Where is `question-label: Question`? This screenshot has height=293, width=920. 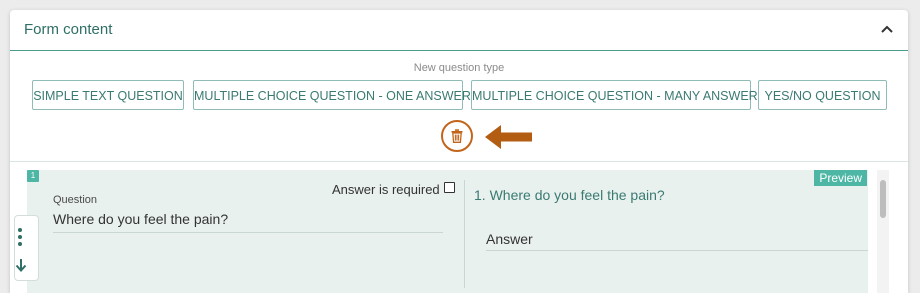 question-label: Question is located at coordinates (75, 200).